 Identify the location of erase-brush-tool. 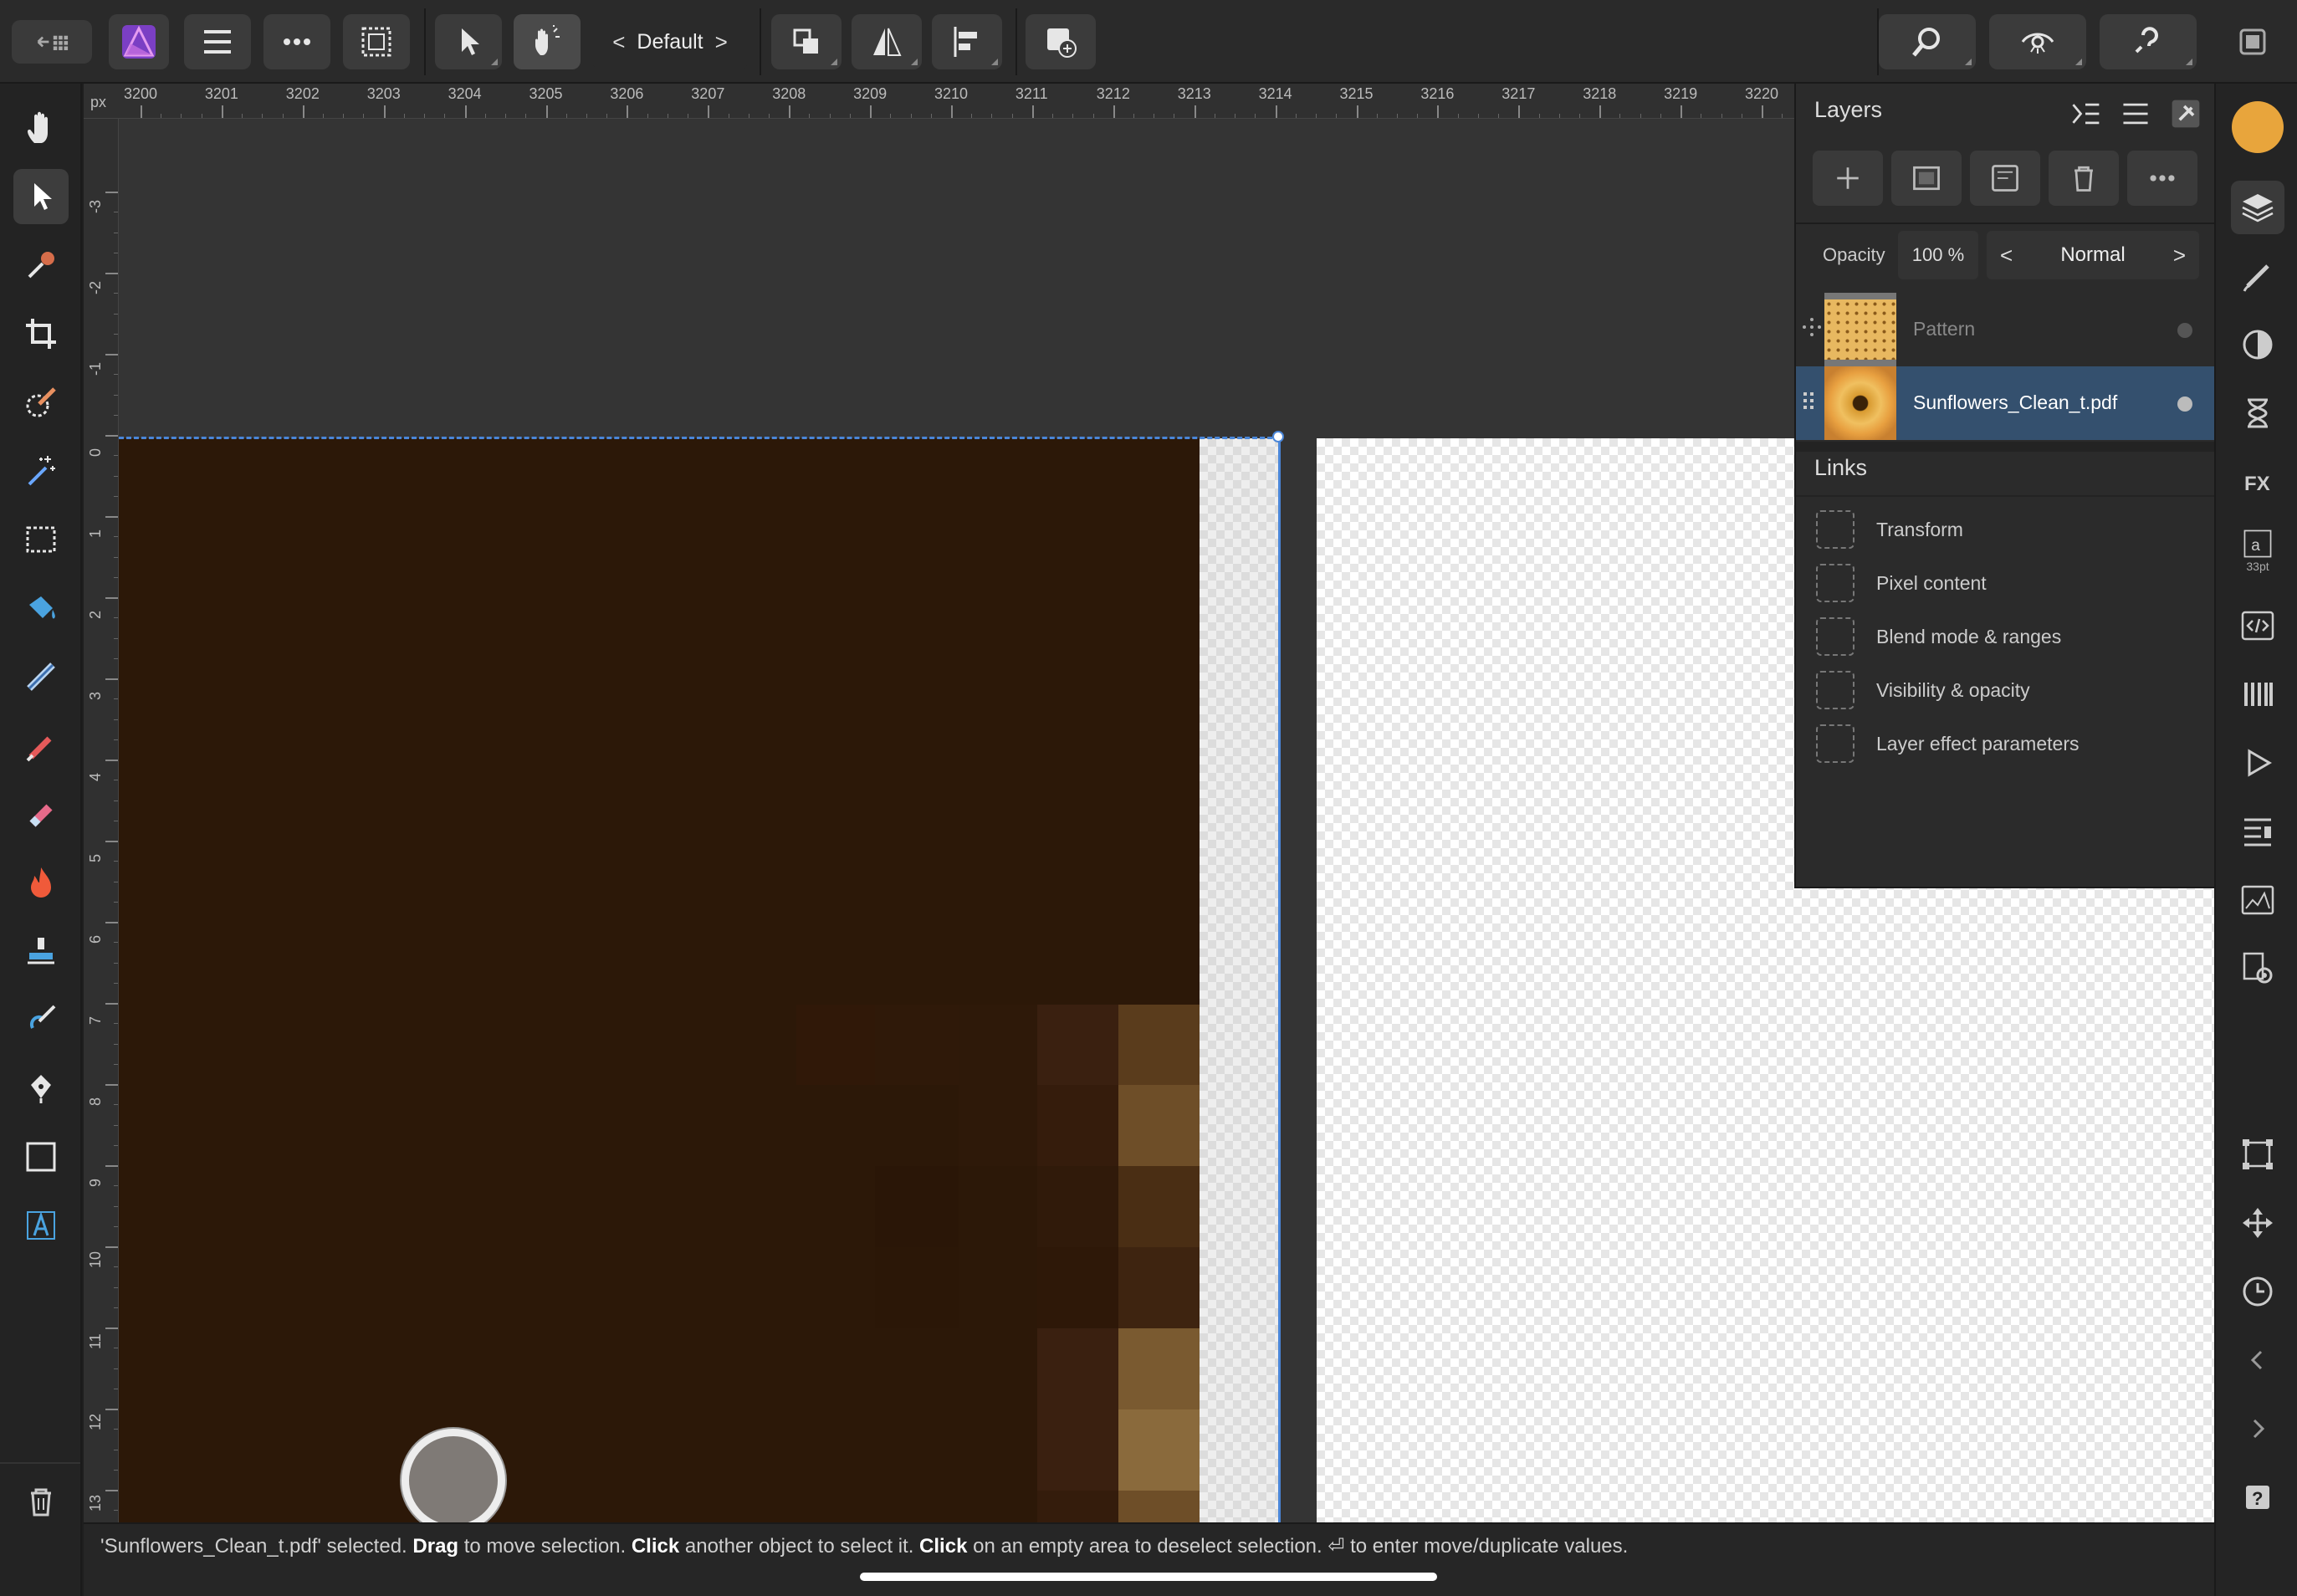
(41, 814).